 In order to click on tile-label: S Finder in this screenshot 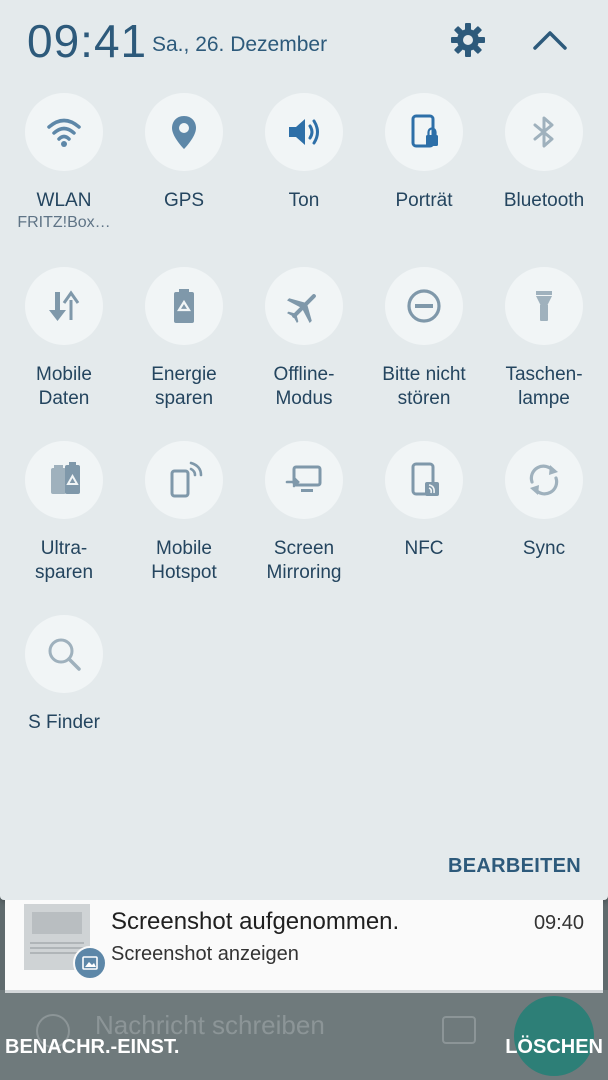, I will do `click(64, 722)`.